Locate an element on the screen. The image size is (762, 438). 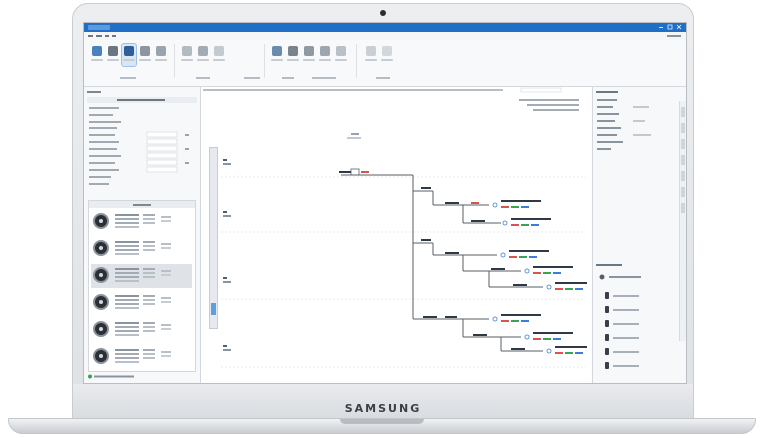
lid-opening-notch is located at coordinates (382, 421).